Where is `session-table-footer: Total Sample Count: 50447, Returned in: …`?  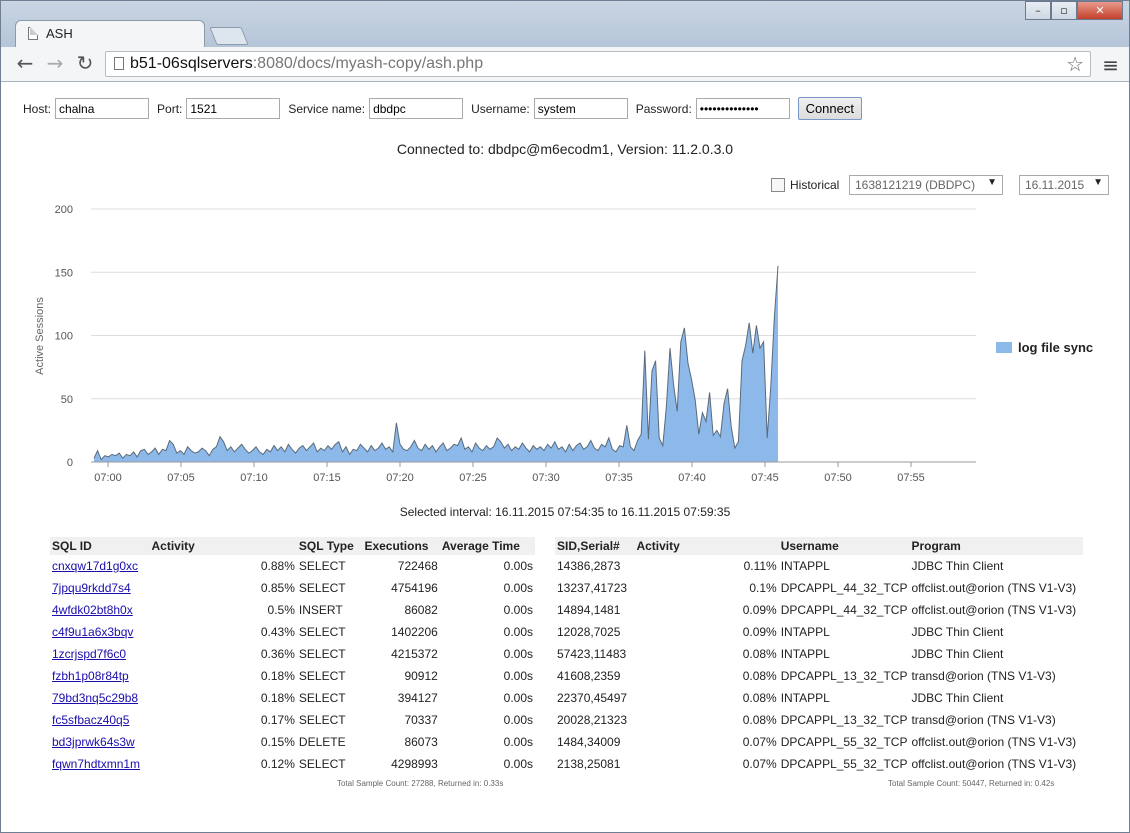 session-table-footer: Total Sample Count: 50447, Returned in: … is located at coordinates (971, 783).